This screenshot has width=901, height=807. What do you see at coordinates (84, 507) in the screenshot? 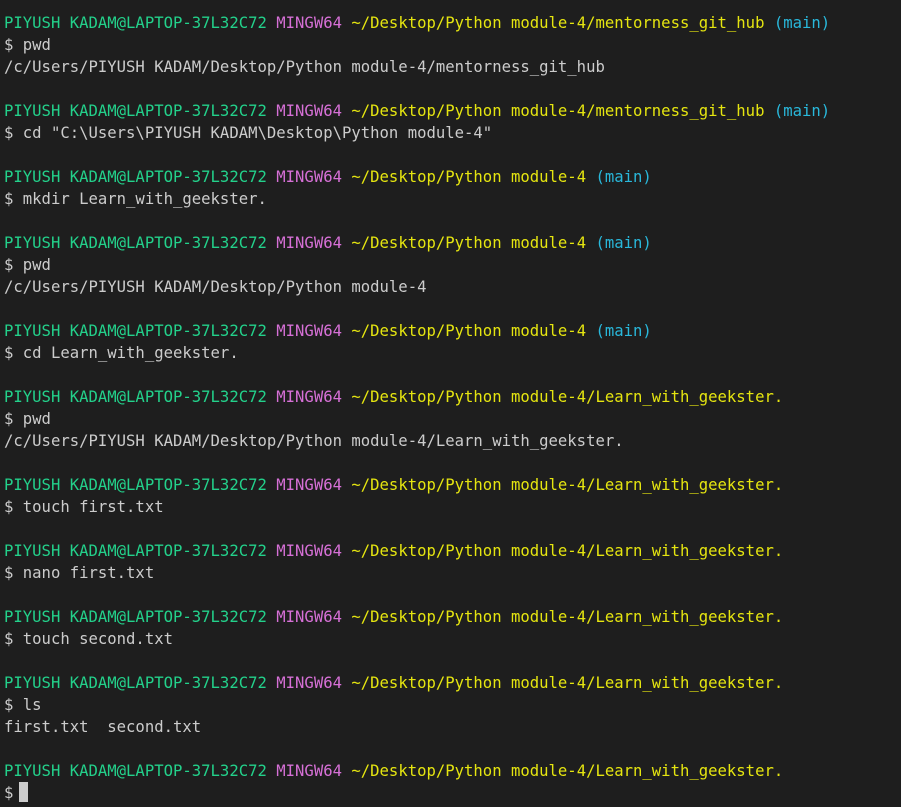
I see `command-line: $ touch first.txt` at bounding box center [84, 507].